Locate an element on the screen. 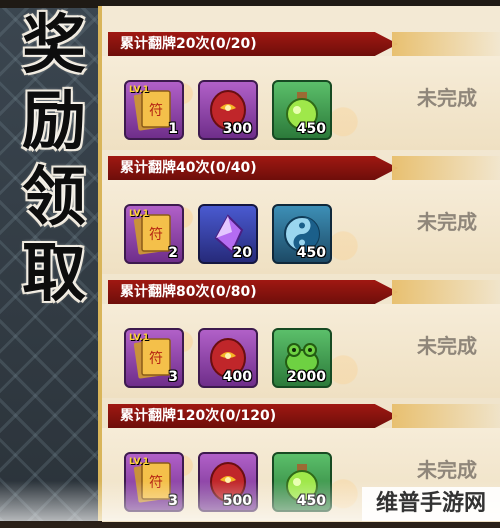  item-count: 400 is located at coordinates (237, 377).